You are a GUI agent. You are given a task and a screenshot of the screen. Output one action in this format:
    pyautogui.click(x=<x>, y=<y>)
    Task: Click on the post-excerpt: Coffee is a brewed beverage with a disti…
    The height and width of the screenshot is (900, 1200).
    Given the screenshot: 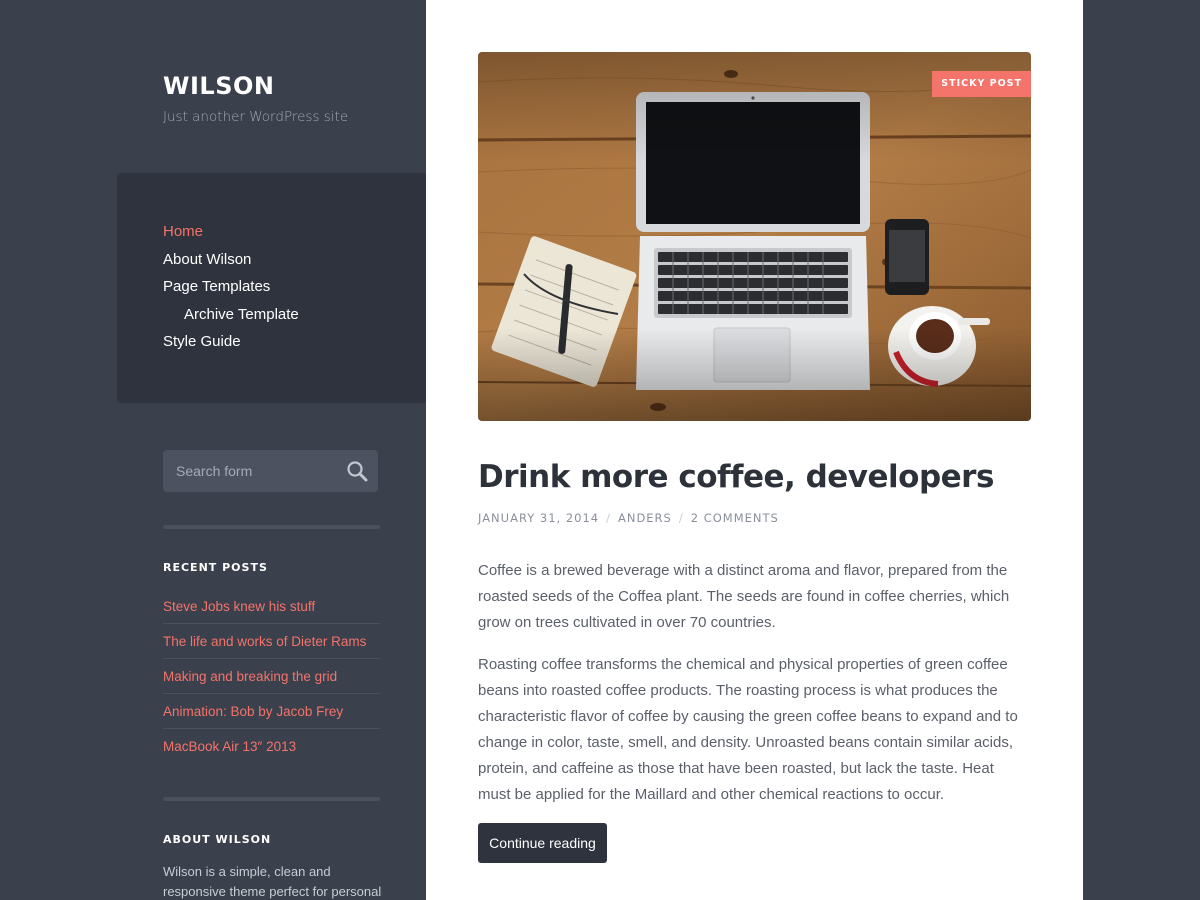 What is the action you would take?
    pyautogui.click(x=752, y=691)
    